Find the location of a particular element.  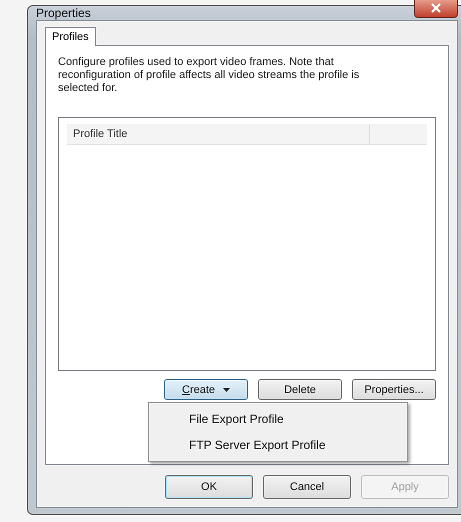

close-icon is located at coordinates (436, 8).